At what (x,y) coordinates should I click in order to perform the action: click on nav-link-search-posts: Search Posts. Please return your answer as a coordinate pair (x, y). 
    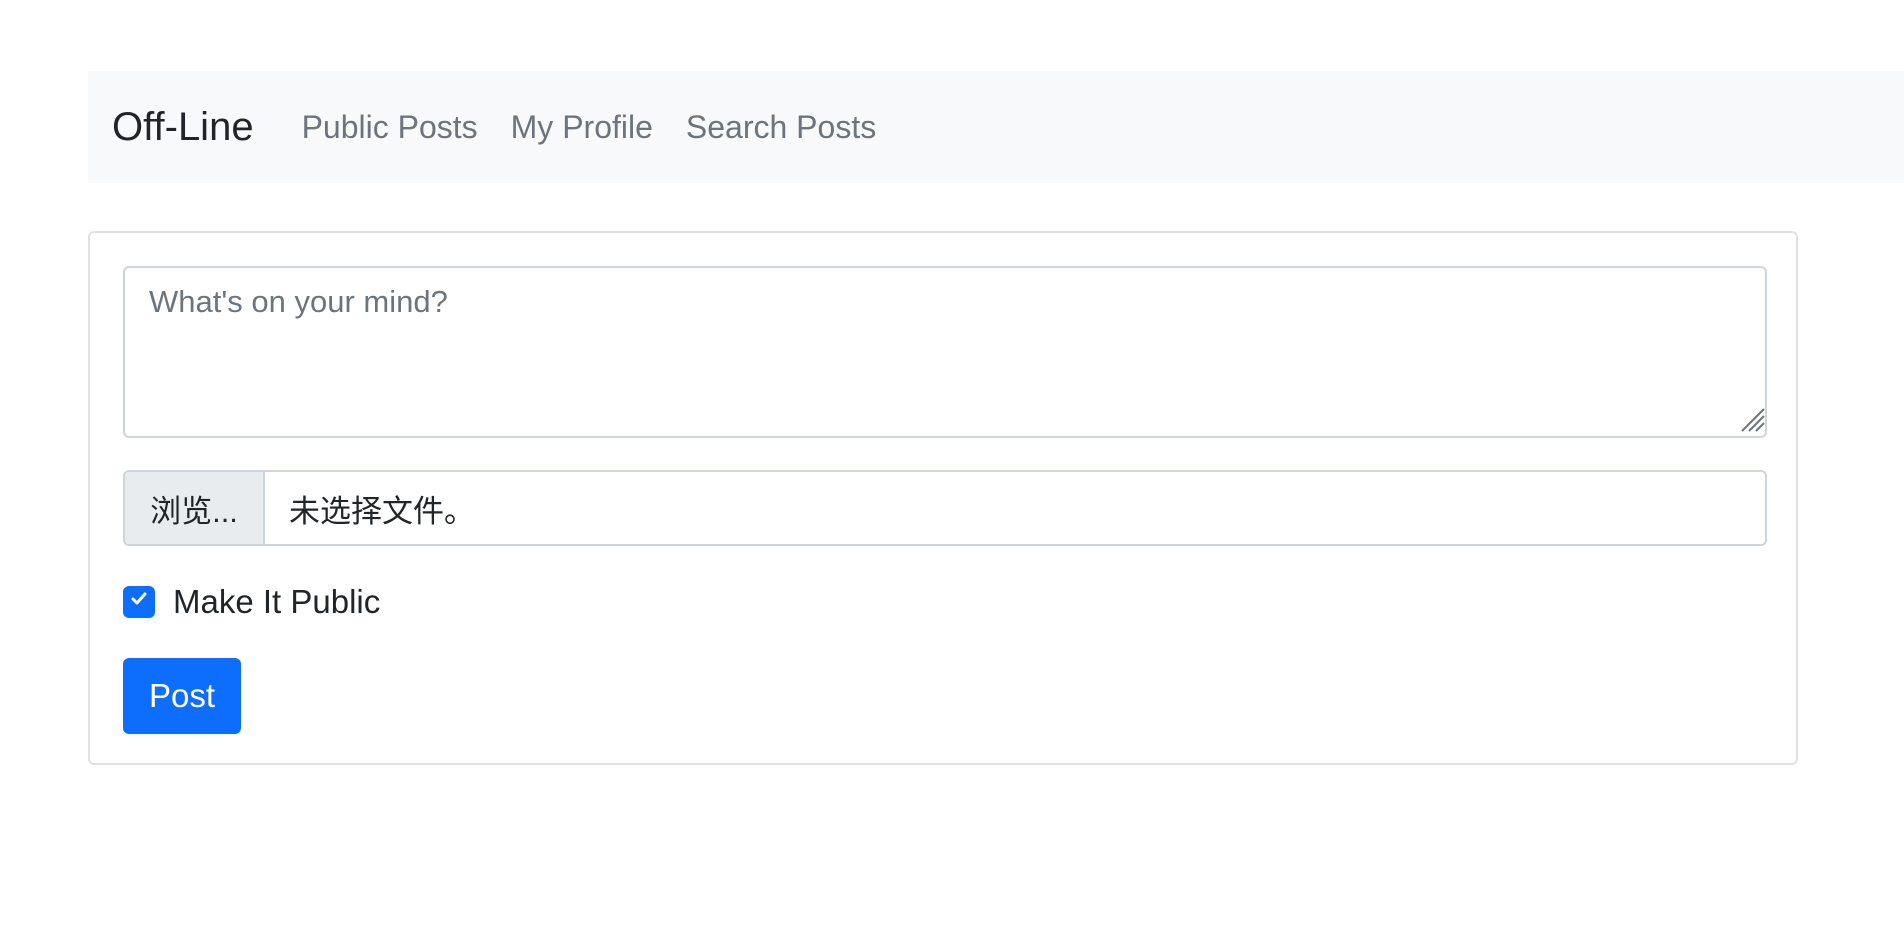
    Looking at the image, I should click on (781, 127).